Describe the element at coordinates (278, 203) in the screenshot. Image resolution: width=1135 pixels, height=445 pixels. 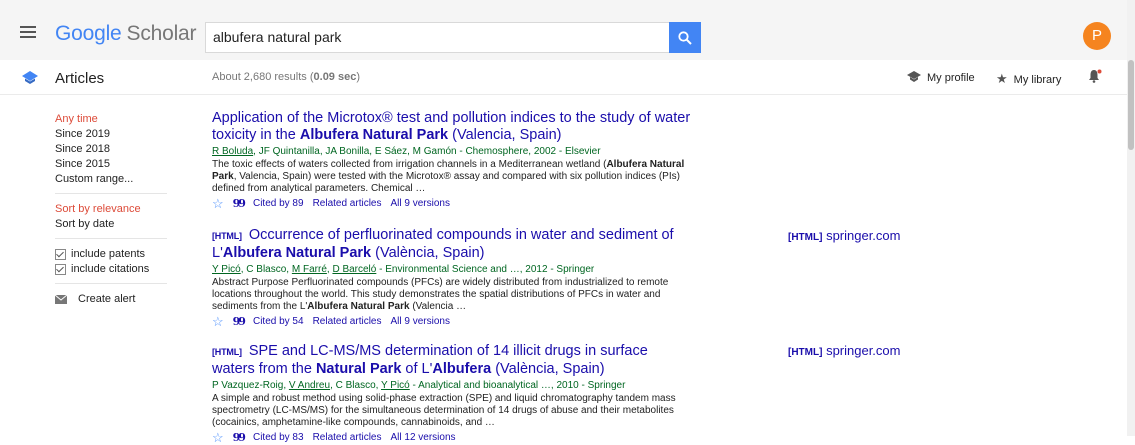
I see `cited-by-link: Cited by 89` at that location.